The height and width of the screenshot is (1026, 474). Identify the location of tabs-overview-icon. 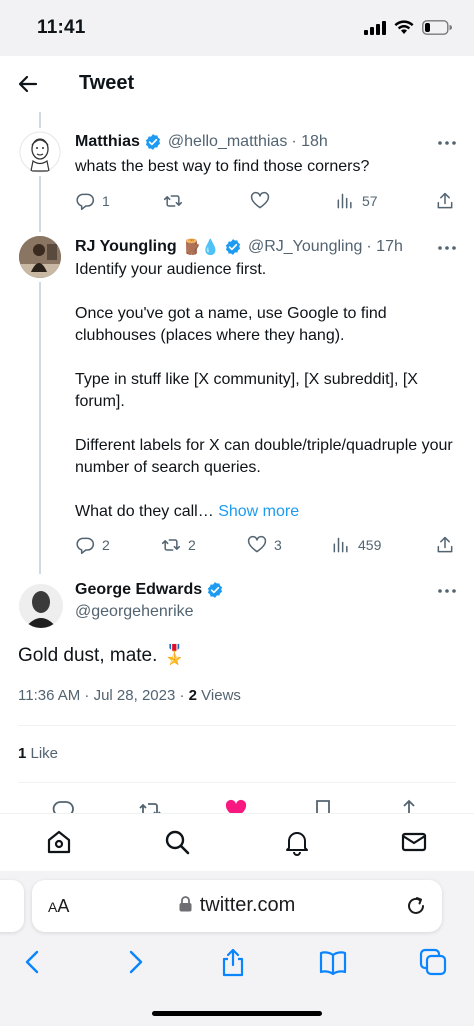
(433, 962).